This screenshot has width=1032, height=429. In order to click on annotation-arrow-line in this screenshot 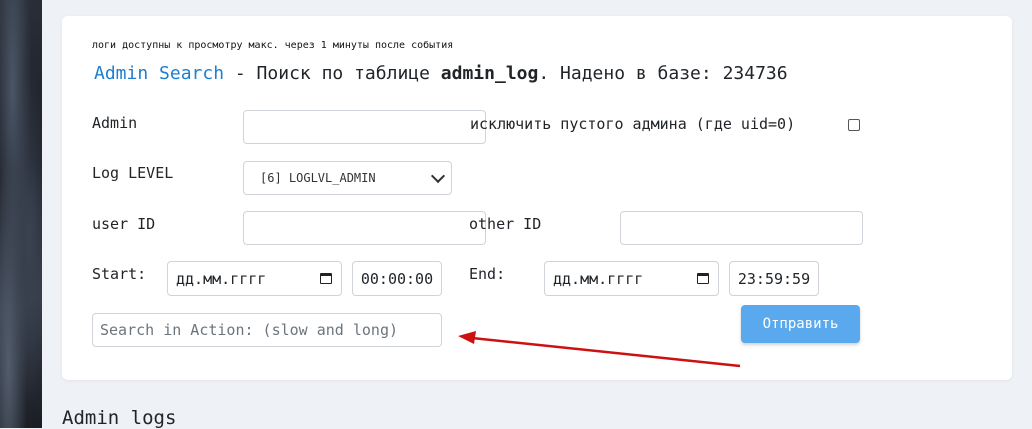, I will do `click(606, 352)`.